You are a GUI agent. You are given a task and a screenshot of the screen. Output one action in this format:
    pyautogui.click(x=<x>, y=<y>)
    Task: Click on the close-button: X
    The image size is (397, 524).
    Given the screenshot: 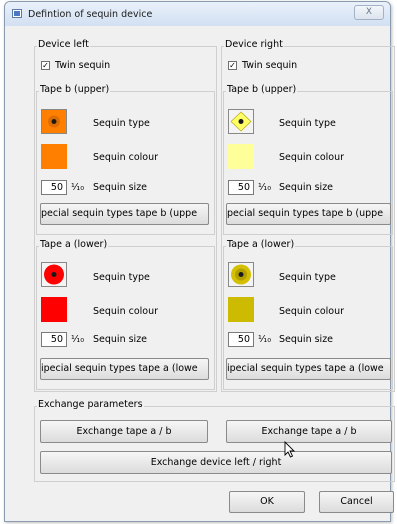 What is the action you would take?
    pyautogui.click(x=369, y=12)
    